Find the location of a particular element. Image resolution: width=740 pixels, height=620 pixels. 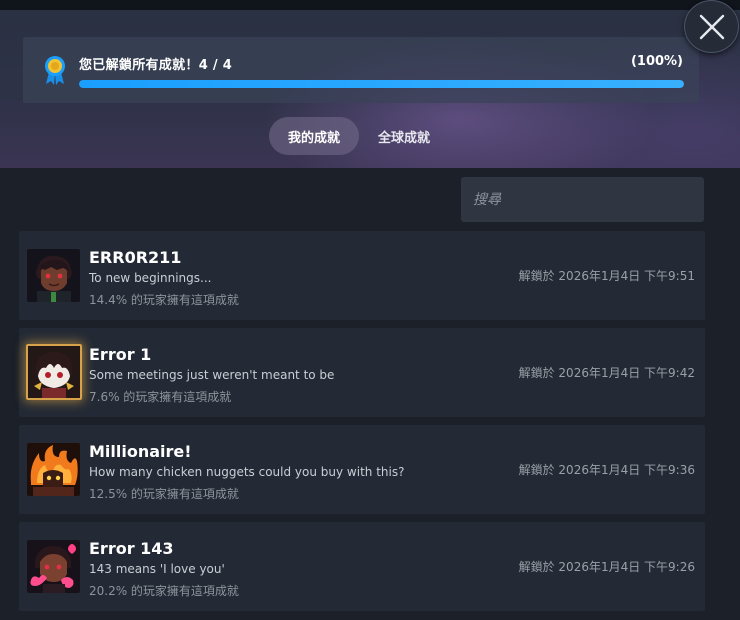

achievement-rarity: 20.2% 的玩家擁有這項成就 is located at coordinates (164, 591).